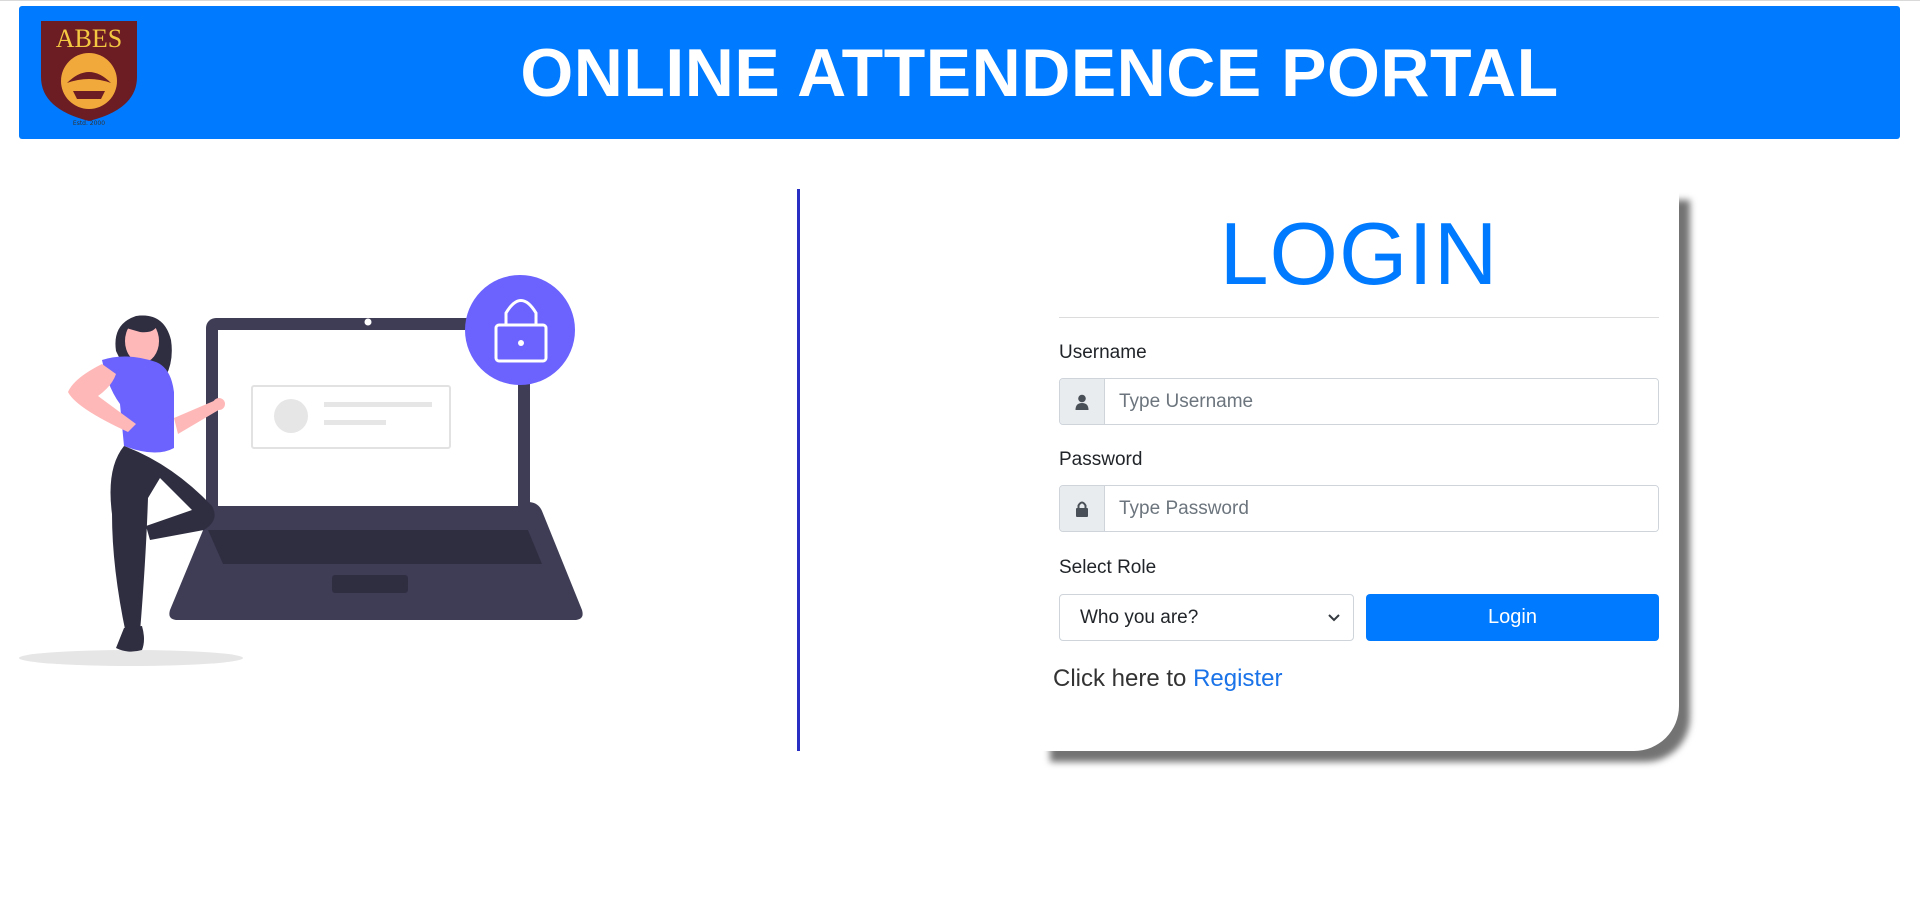 The width and height of the screenshot is (1920, 923). I want to click on username-input, so click(1381, 401).